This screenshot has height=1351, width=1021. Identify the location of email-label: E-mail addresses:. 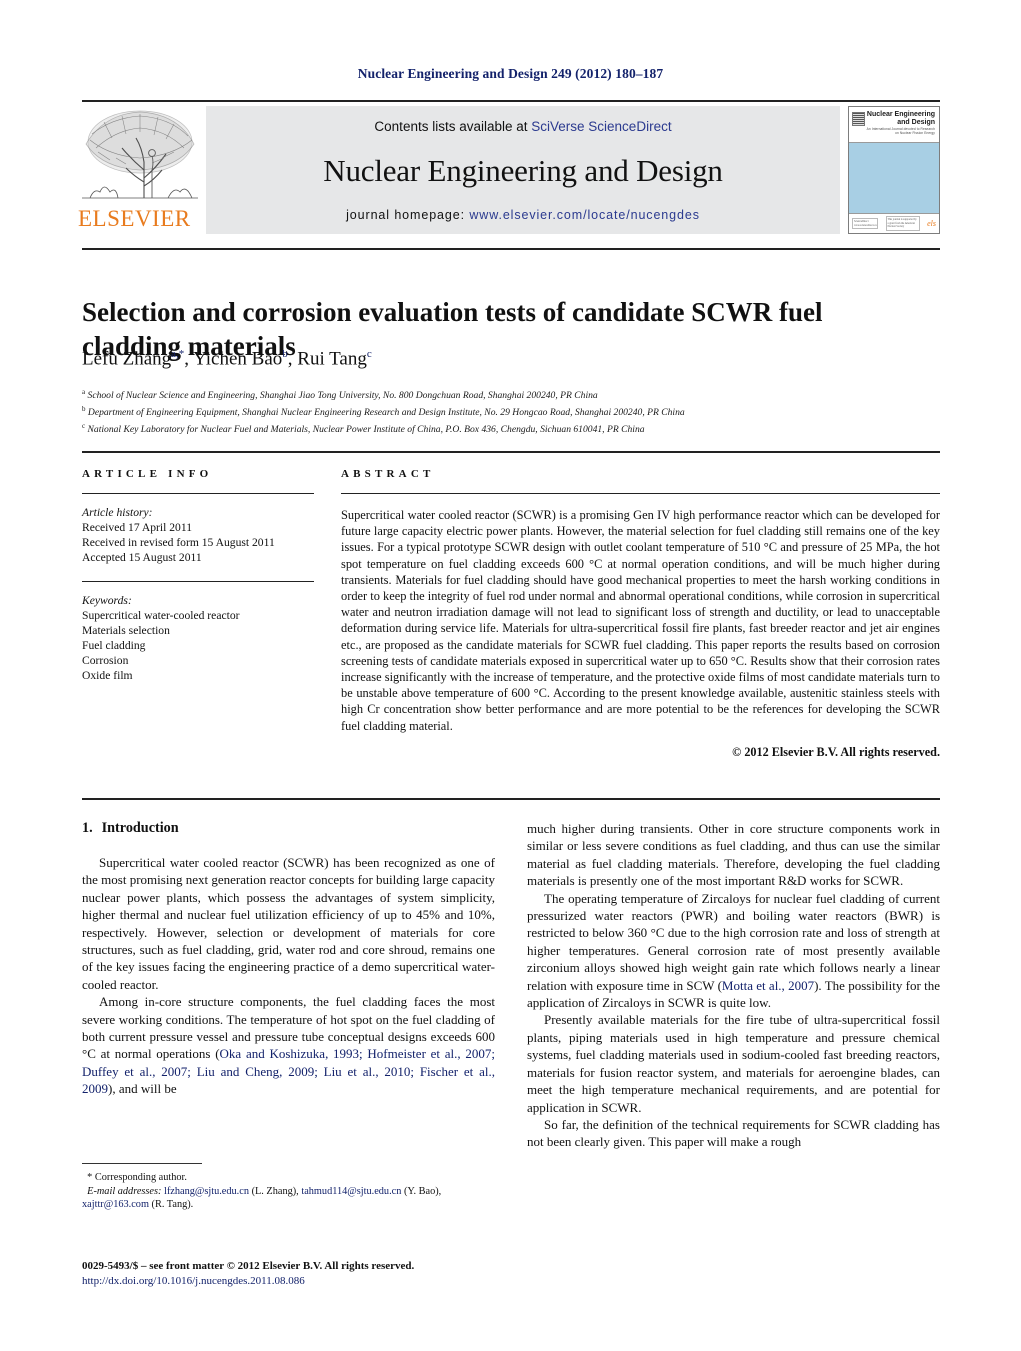
(124, 1191).